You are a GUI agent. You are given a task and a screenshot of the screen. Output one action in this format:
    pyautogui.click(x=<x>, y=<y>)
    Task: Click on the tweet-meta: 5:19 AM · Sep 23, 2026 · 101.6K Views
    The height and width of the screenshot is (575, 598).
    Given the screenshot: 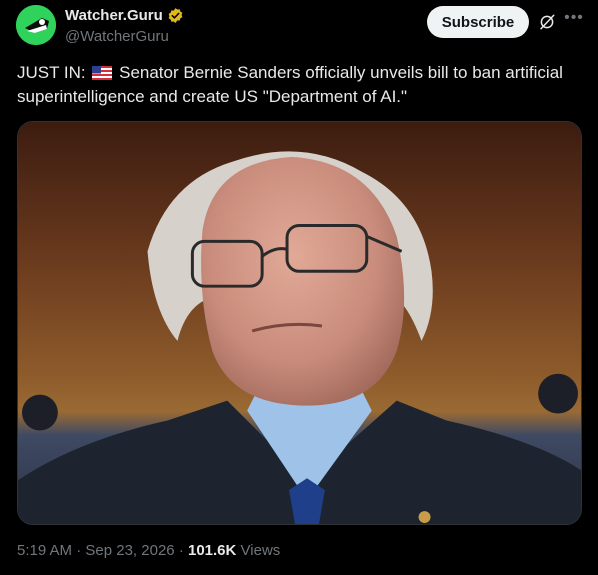 What is the action you would take?
    pyautogui.click(x=148, y=550)
    